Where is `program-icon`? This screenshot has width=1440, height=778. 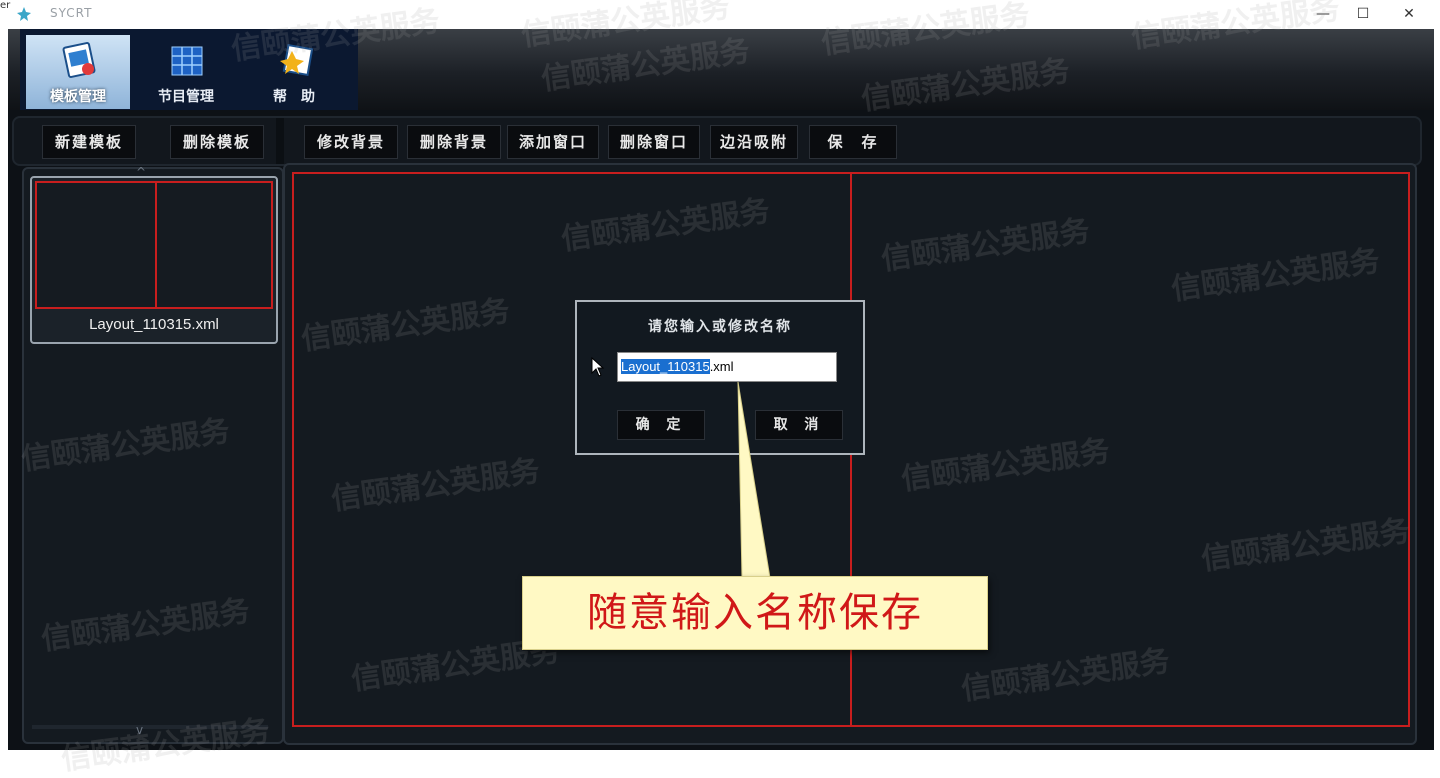
program-icon is located at coordinates (187, 61).